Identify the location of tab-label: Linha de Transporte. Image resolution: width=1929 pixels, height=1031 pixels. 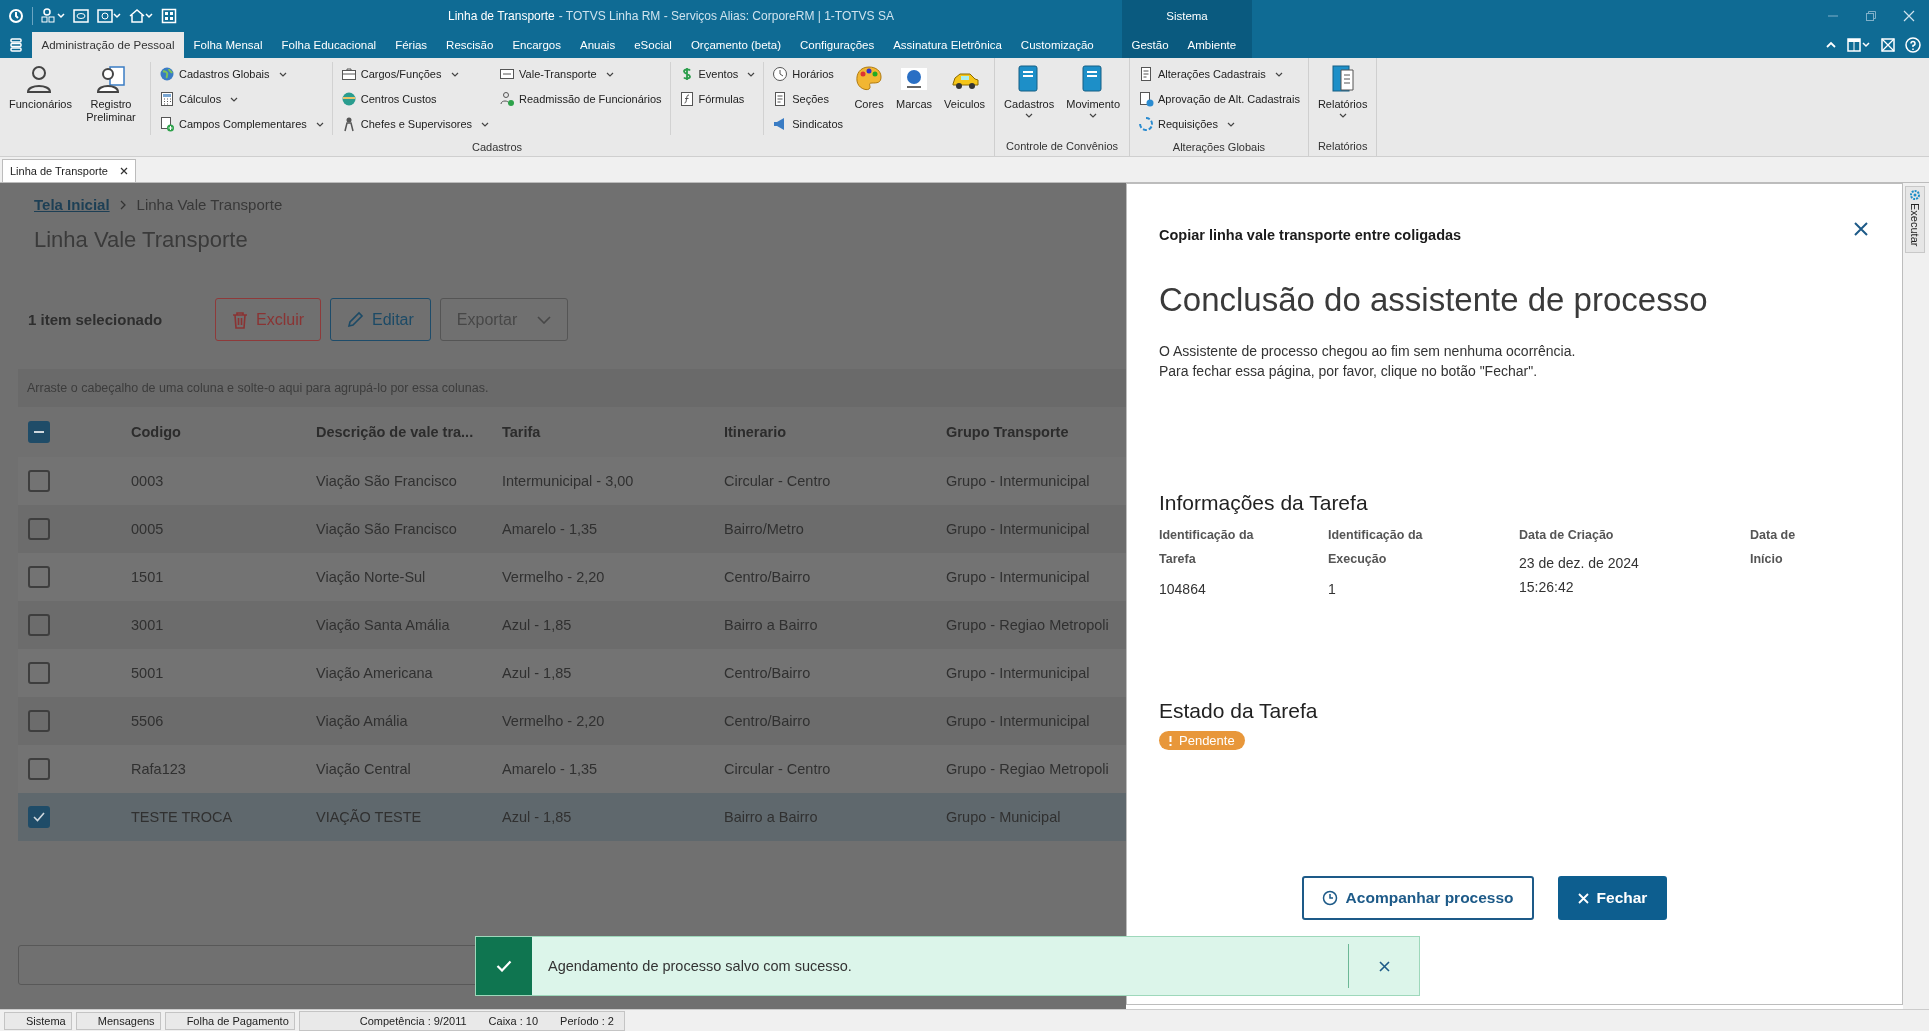
(59, 171).